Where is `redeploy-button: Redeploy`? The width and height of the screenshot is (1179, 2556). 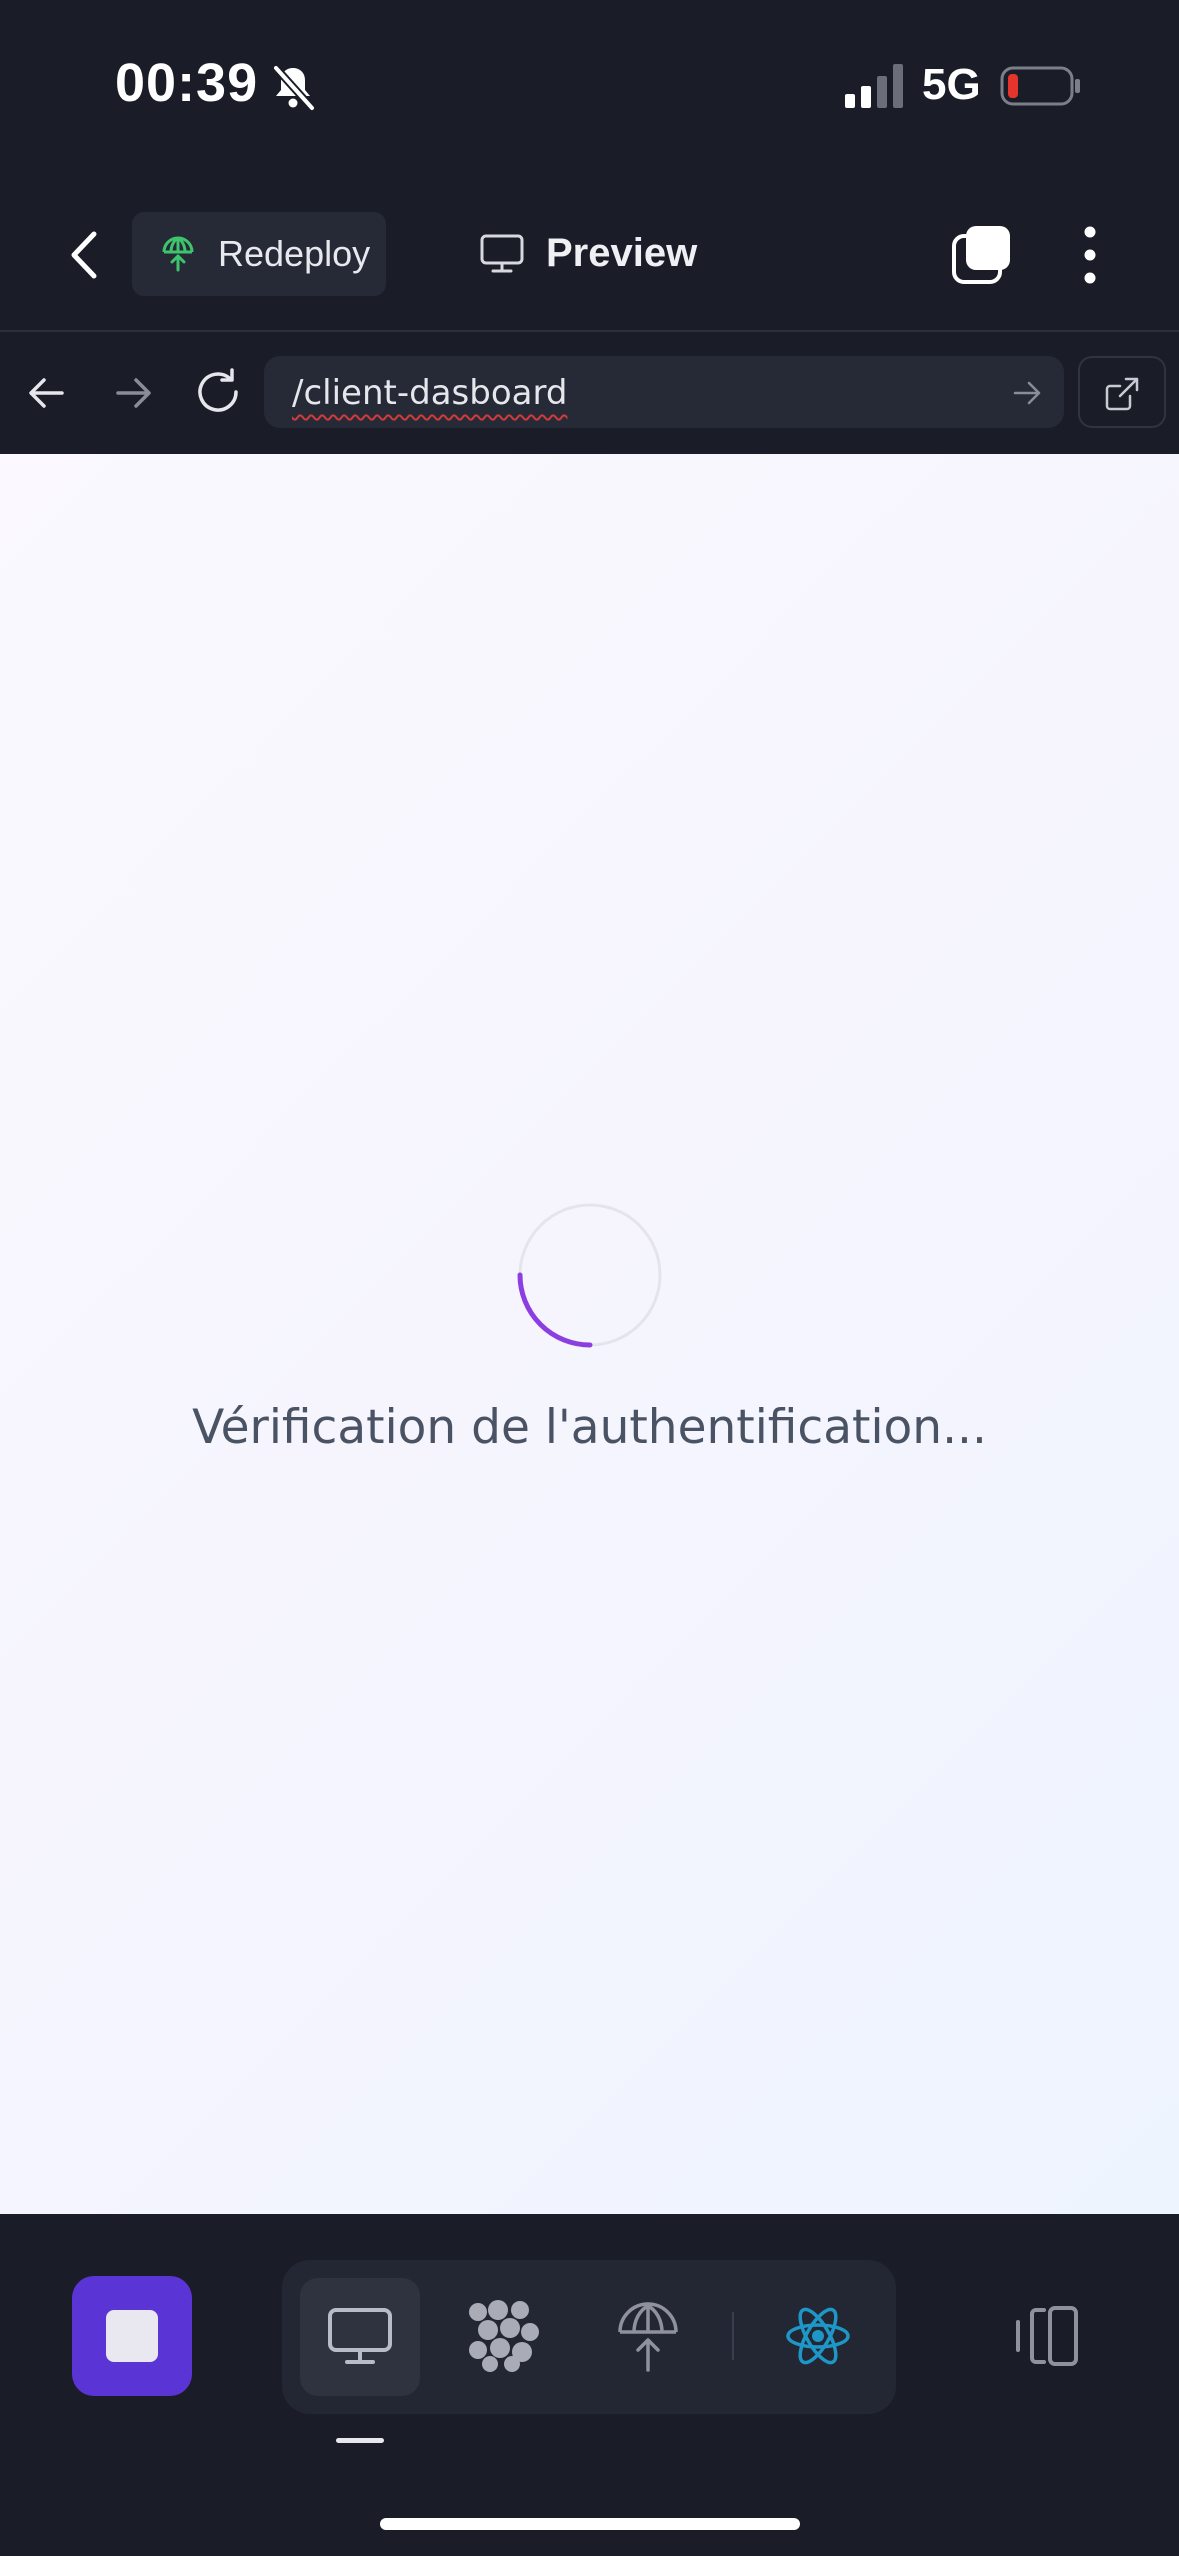
redeploy-button: Redeploy is located at coordinates (259, 254).